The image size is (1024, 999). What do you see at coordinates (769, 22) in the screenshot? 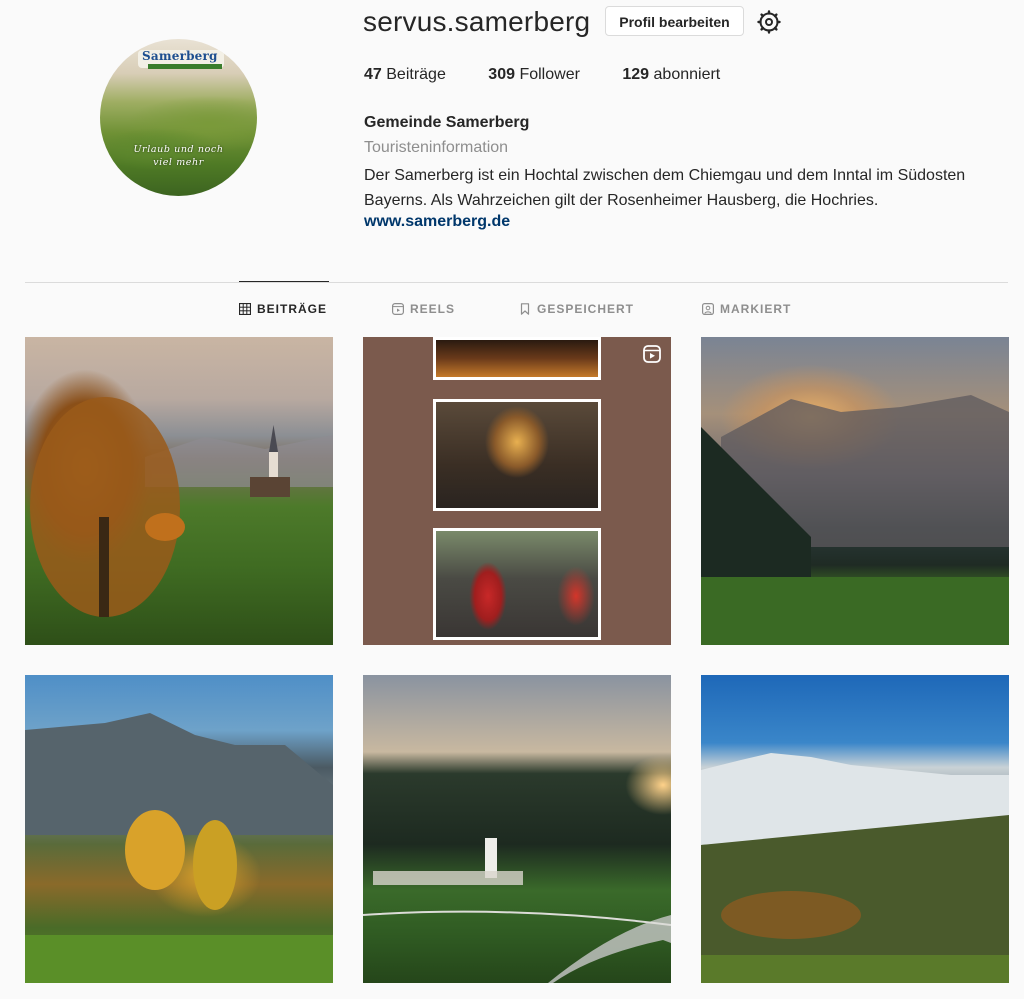
I see `settings-gear-icon` at bounding box center [769, 22].